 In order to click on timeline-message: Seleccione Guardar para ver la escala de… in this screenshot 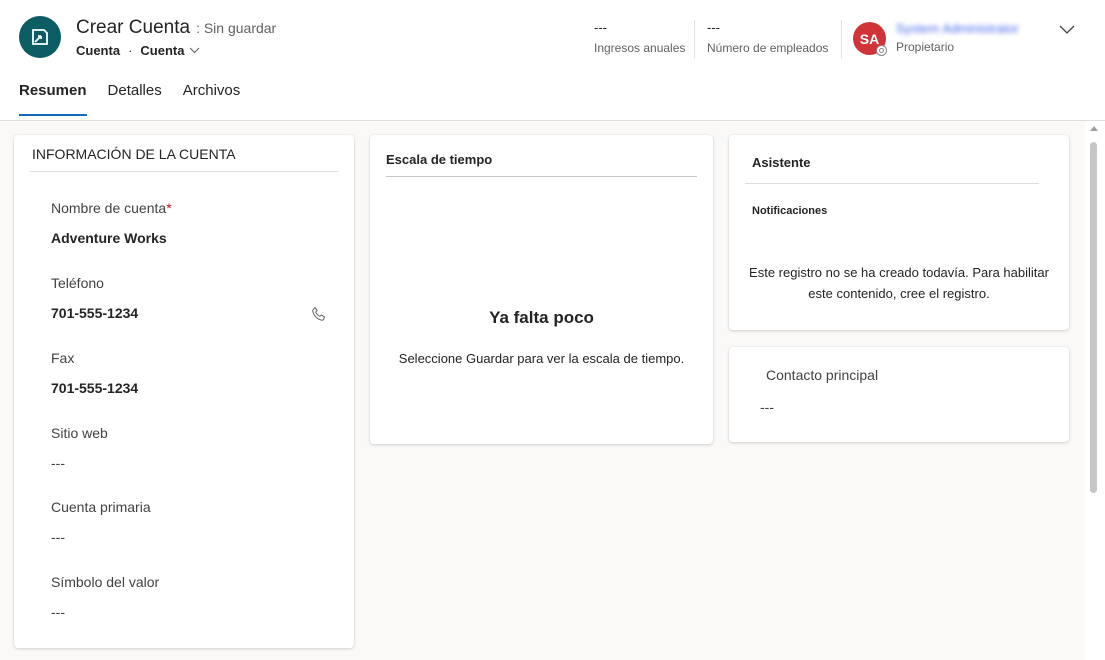, I will do `click(541, 358)`.